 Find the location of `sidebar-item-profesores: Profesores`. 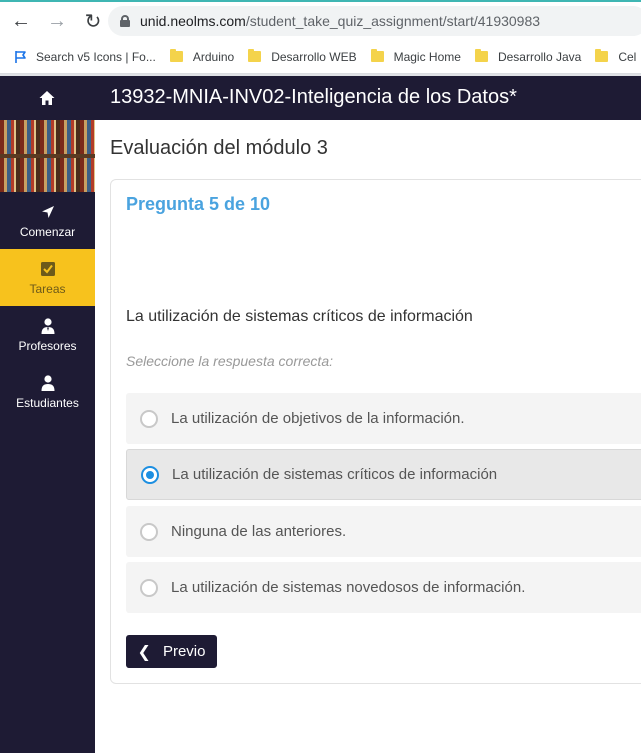

sidebar-item-profesores: Profesores is located at coordinates (47, 334).